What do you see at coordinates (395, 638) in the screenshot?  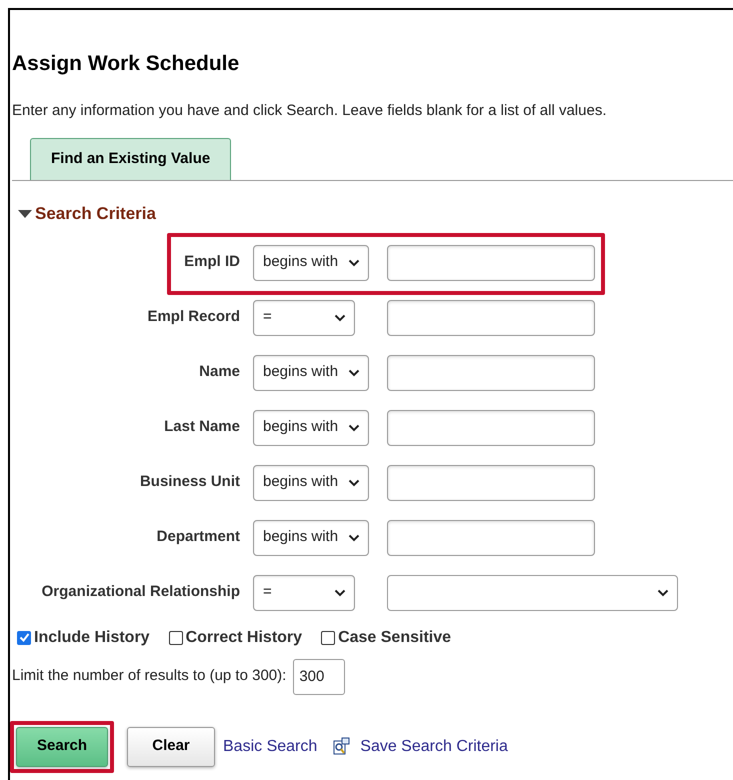 I see `checkbox-label: Case Sensitive` at bounding box center [395, 638].